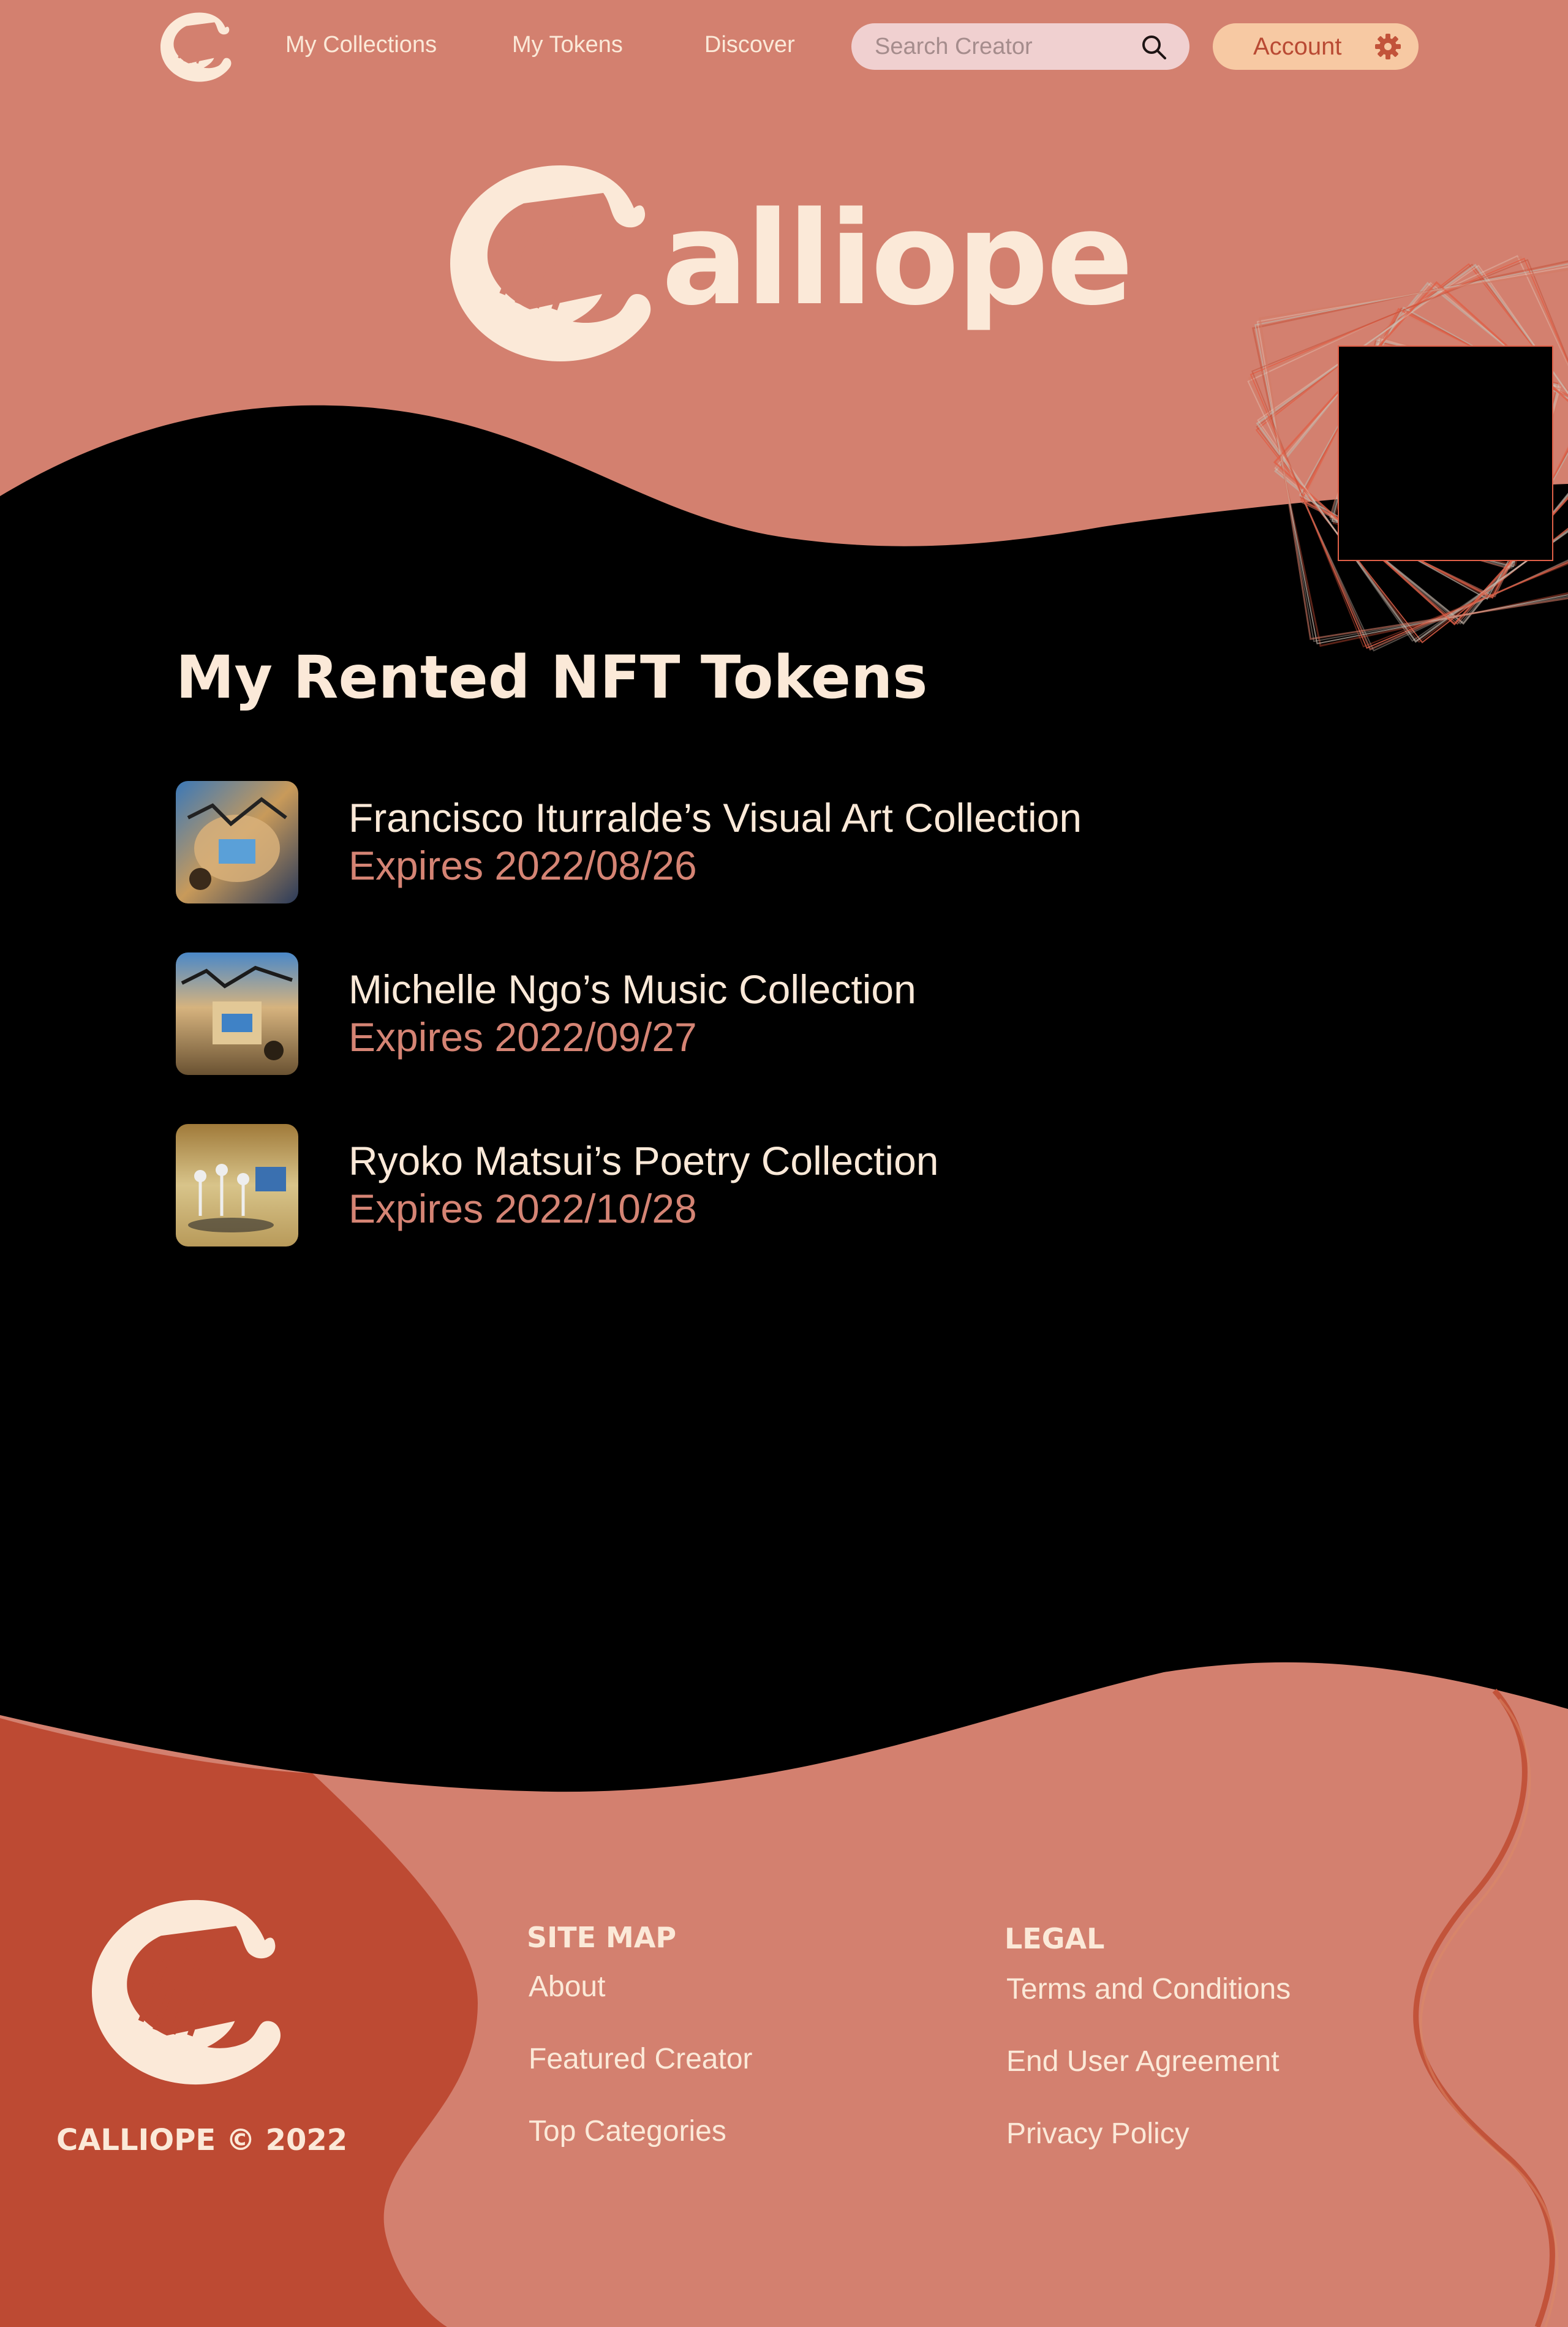 This screenshot has width=1568, height=2327. Describe the element at coordinates (551, 263) in the screenshot. I see `calliope-logo-icon` at that location.